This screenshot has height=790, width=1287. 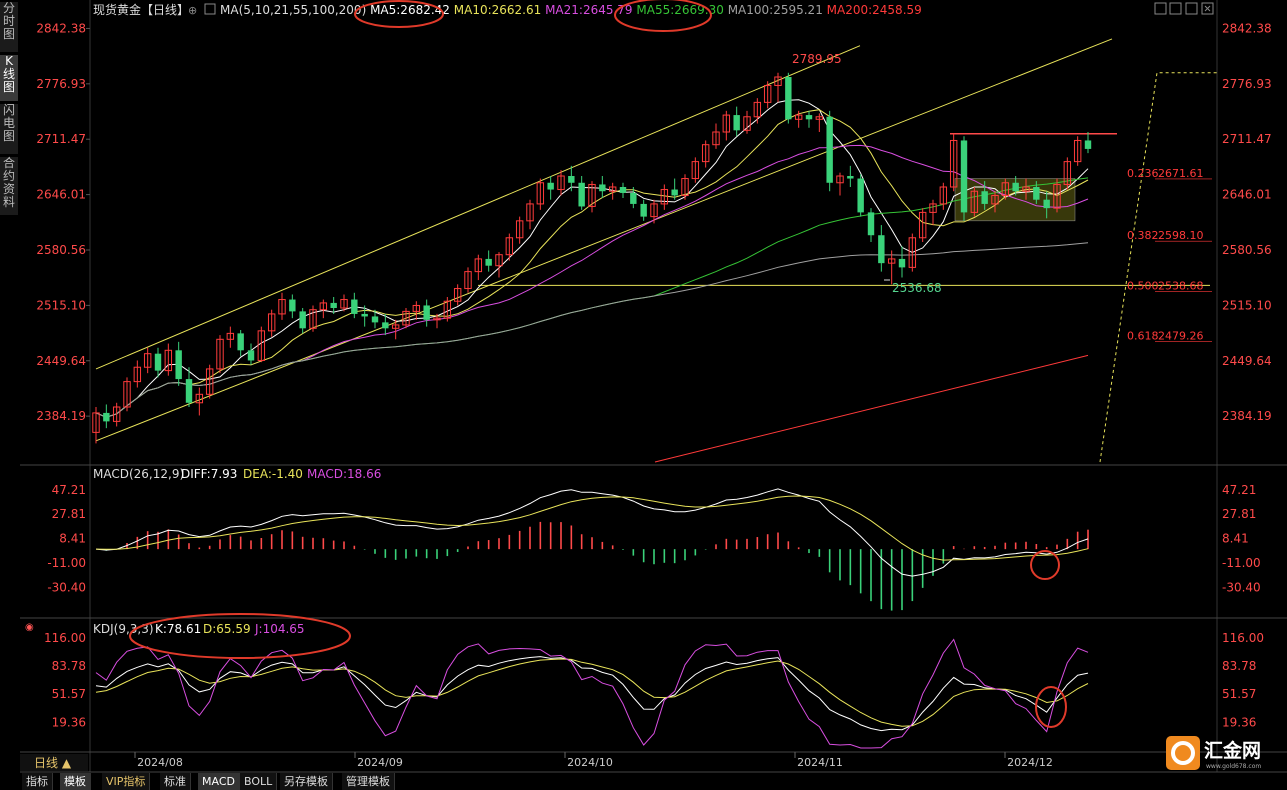 What do you see at coordinates (293, 10) in the screenshot?
I see `ma-legend-item: MA(5,10,21,55,100,200)` at bounding box center [293, 10].